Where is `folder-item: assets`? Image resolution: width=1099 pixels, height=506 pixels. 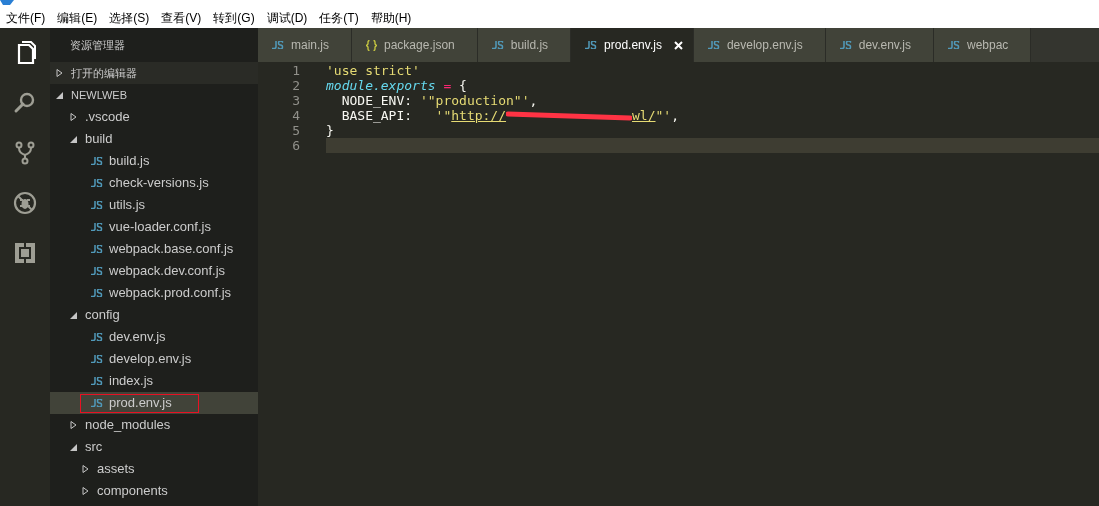 folder-item: assets is located at coordinates (116, 469).